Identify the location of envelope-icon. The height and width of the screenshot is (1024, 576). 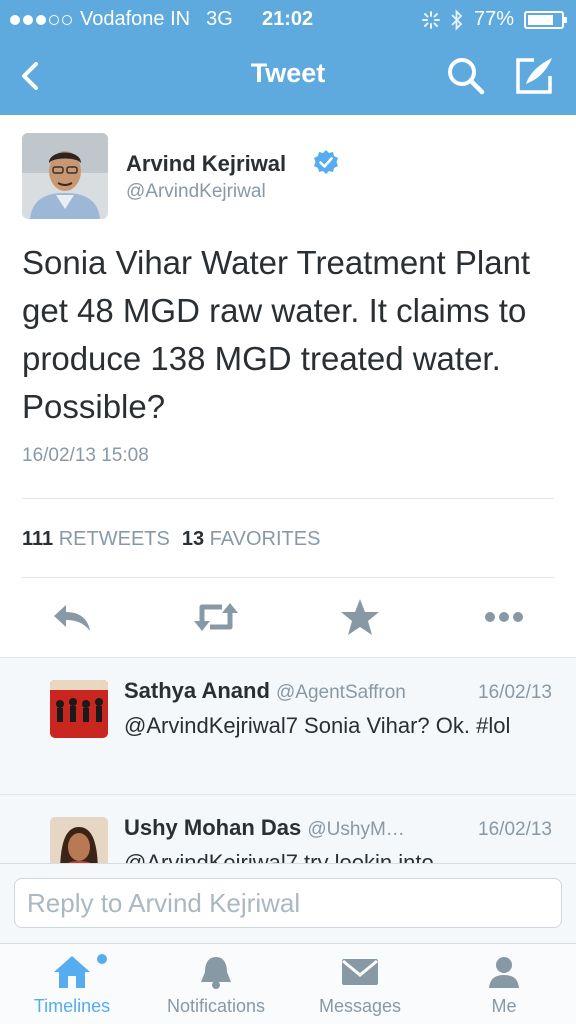
(360, 972).